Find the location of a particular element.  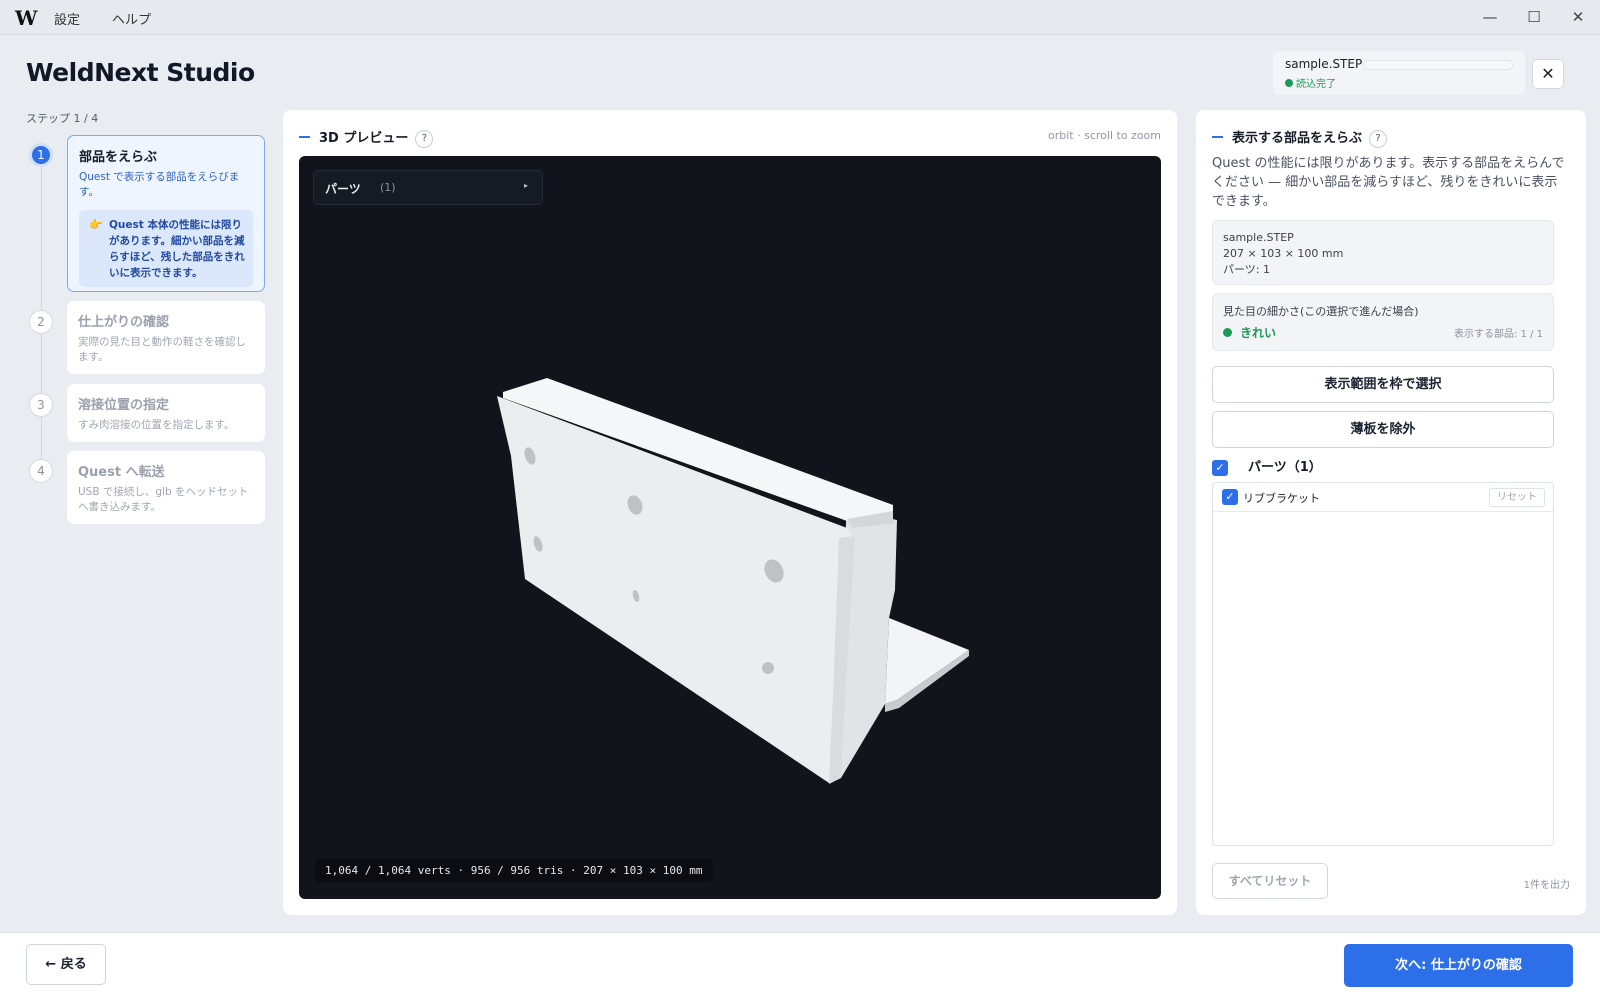

step-desc: USB で接続し、glb をヘッドセットへ書き込みます。 is located at coordinates (163, 499).